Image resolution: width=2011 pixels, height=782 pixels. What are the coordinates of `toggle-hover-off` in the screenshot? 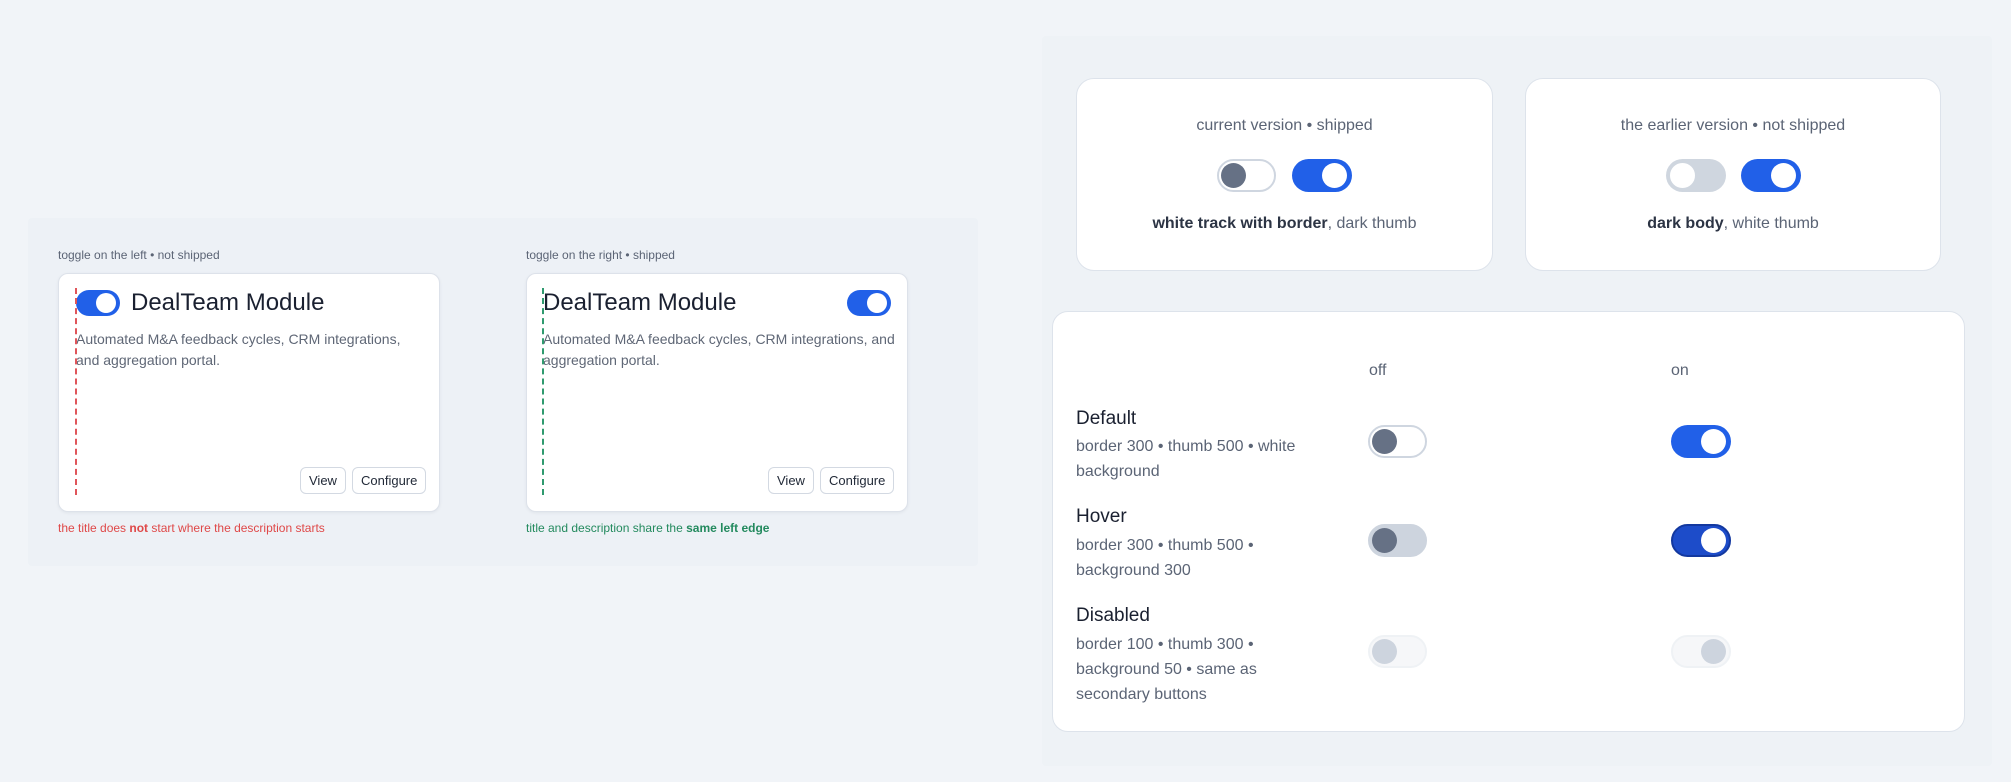 It's located at (1397, 540).